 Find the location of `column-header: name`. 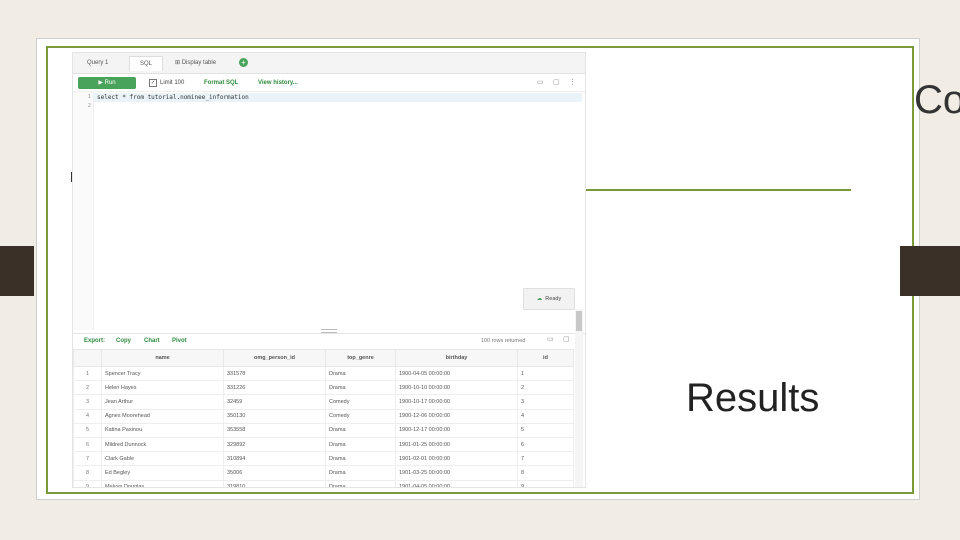

column-header: name is located at coordinates (162, 358).